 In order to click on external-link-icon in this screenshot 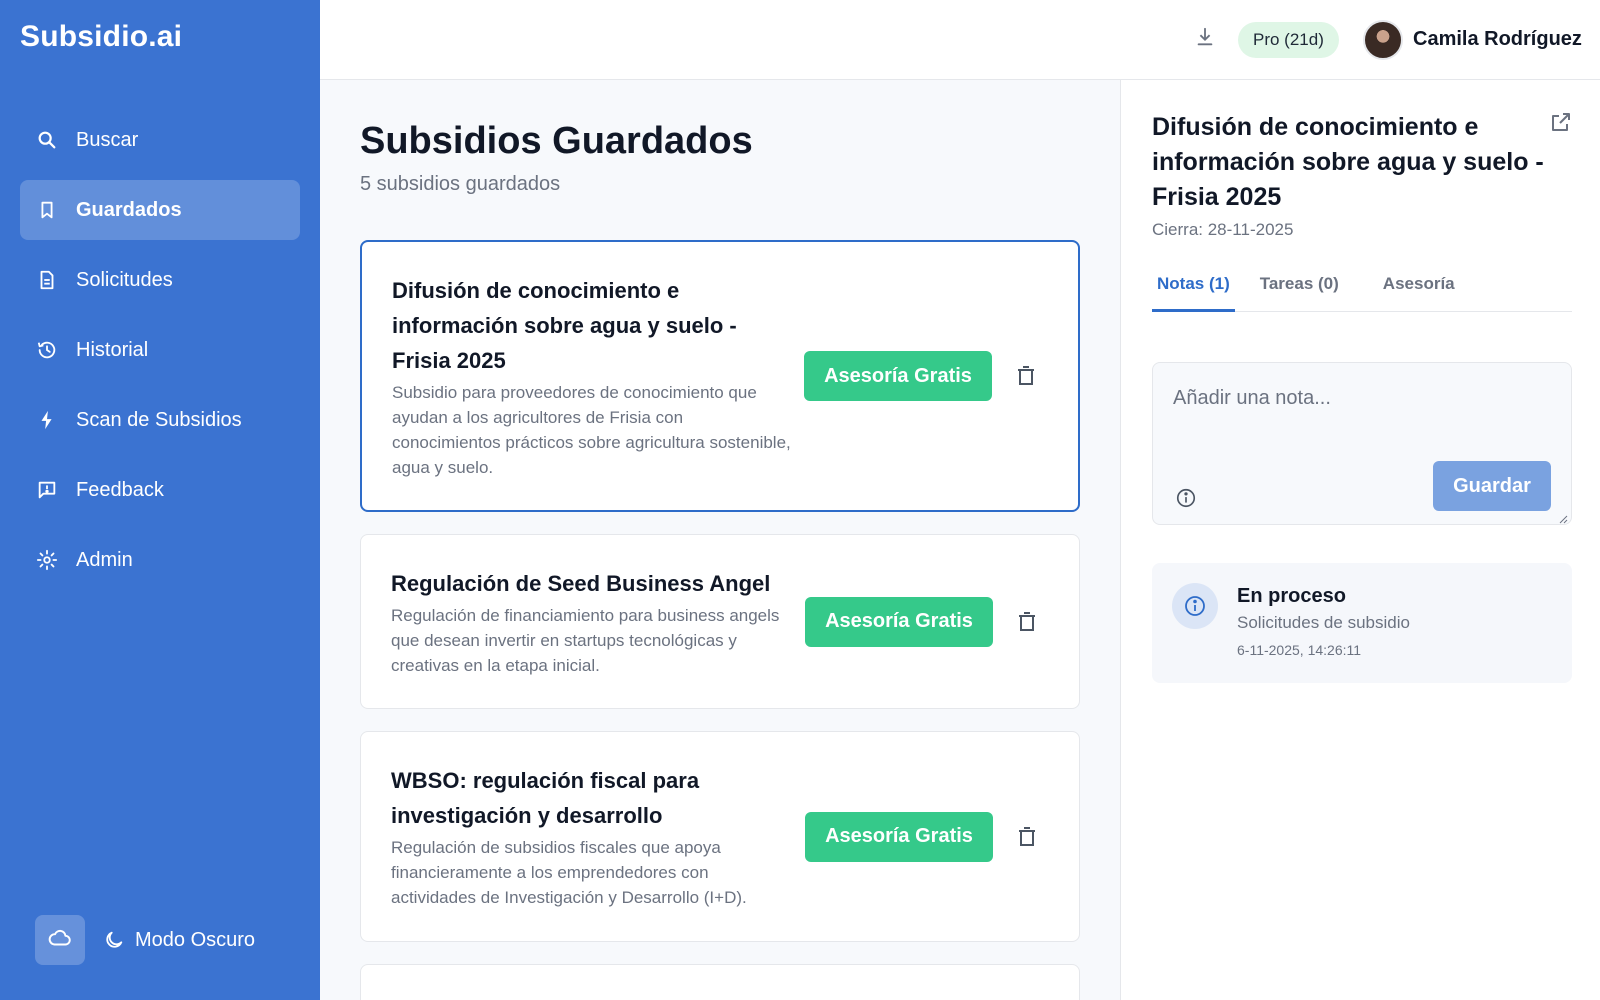, I will do `click(1561, 122)`.